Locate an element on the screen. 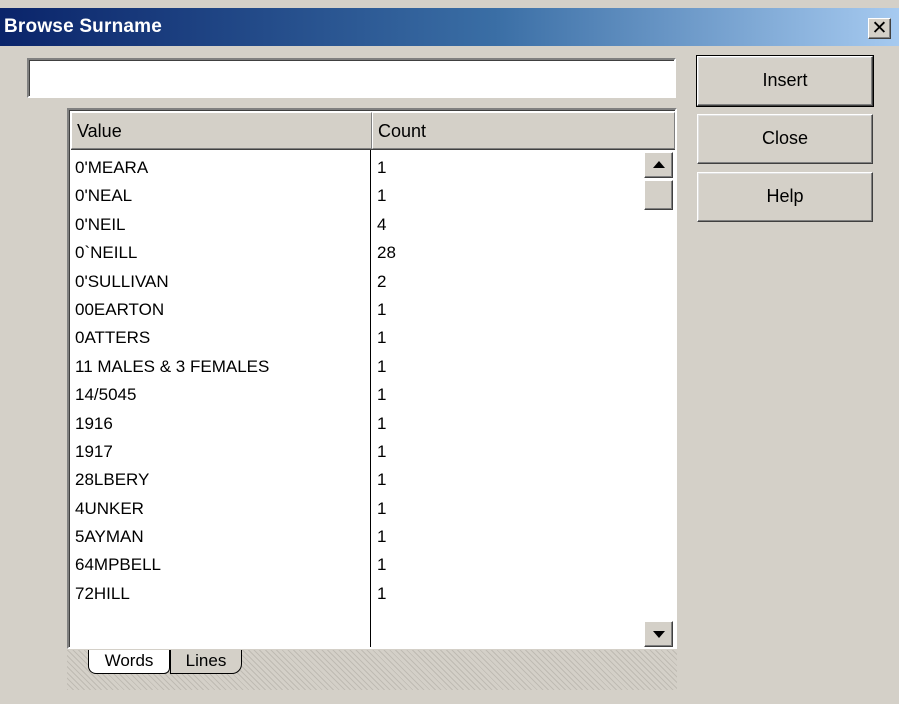  list-item: 1917 1 is located at coordinates (357, 452).